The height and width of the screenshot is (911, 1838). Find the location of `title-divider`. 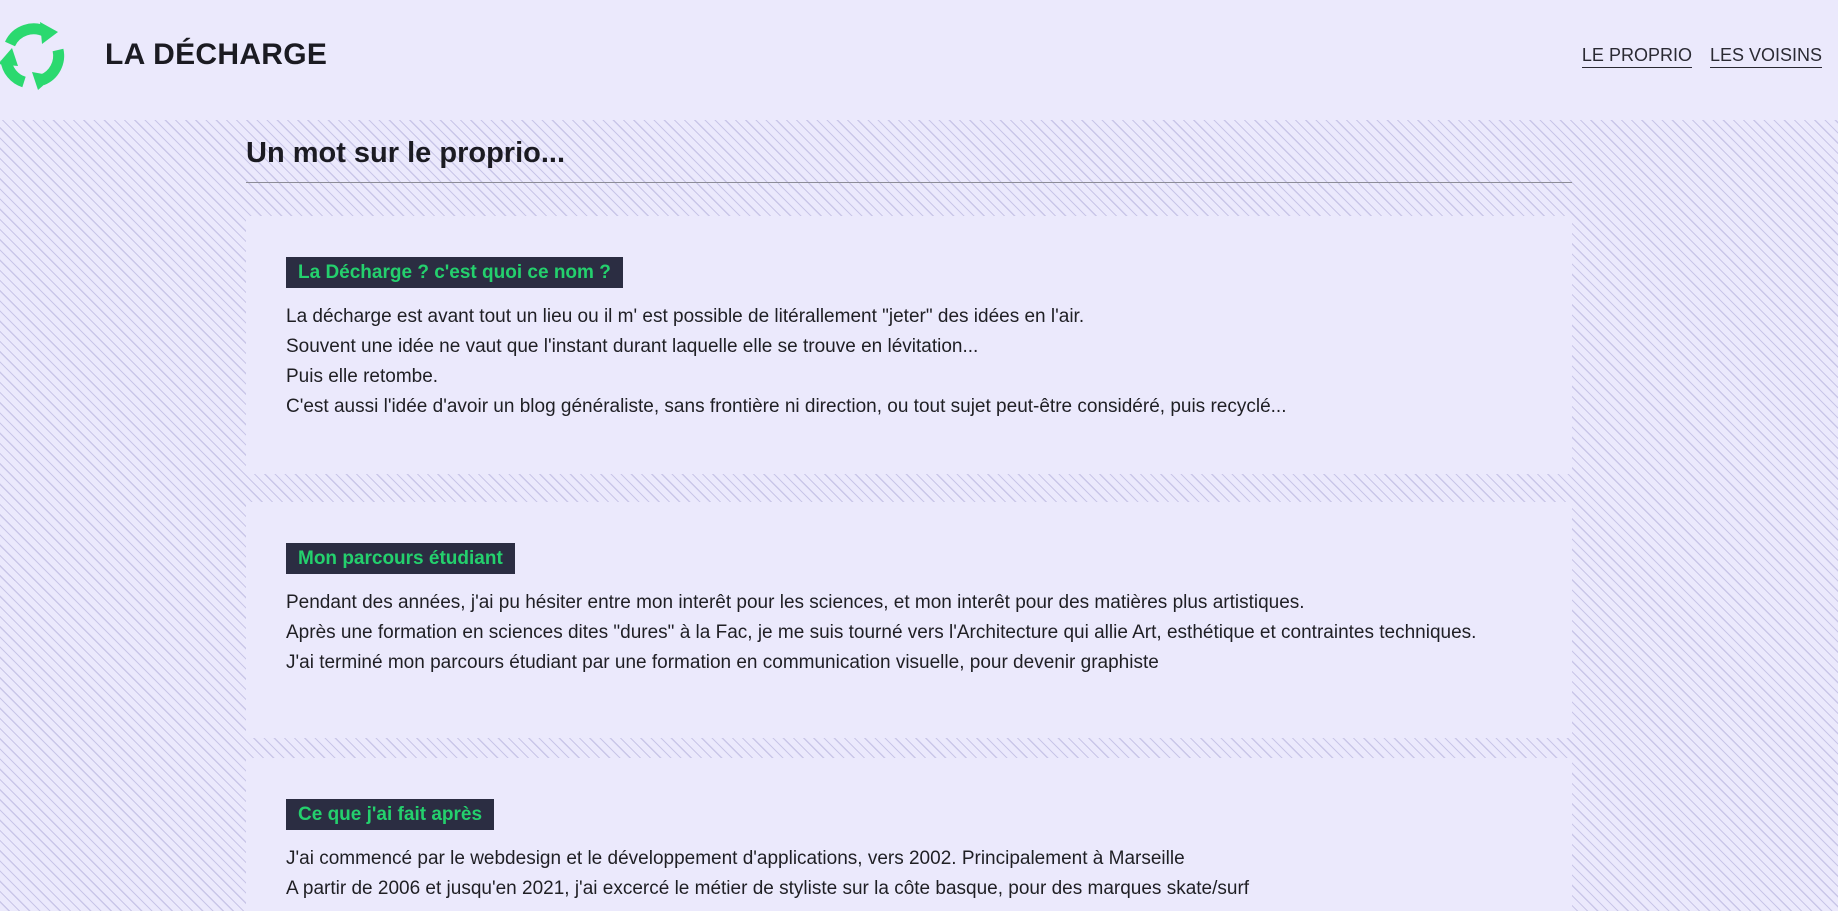

title-divider is located at coordinates (909, 182).